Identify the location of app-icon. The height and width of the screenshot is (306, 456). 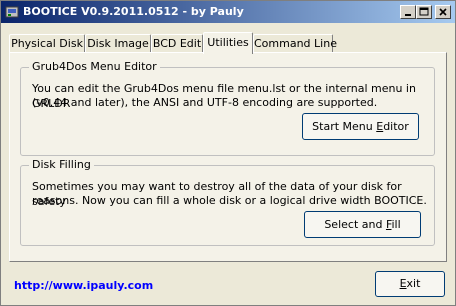
(12, 12).